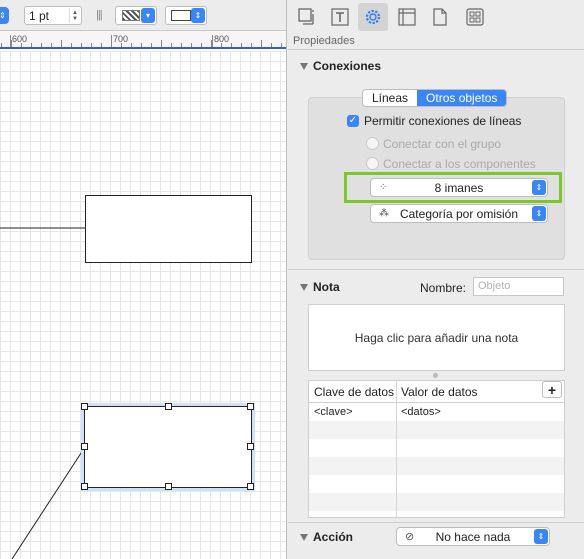  What do you see at coordinates (384, 213) in the screenshot?
I see `connection-category-icon: ⁂` at bounding box center [384, 213].